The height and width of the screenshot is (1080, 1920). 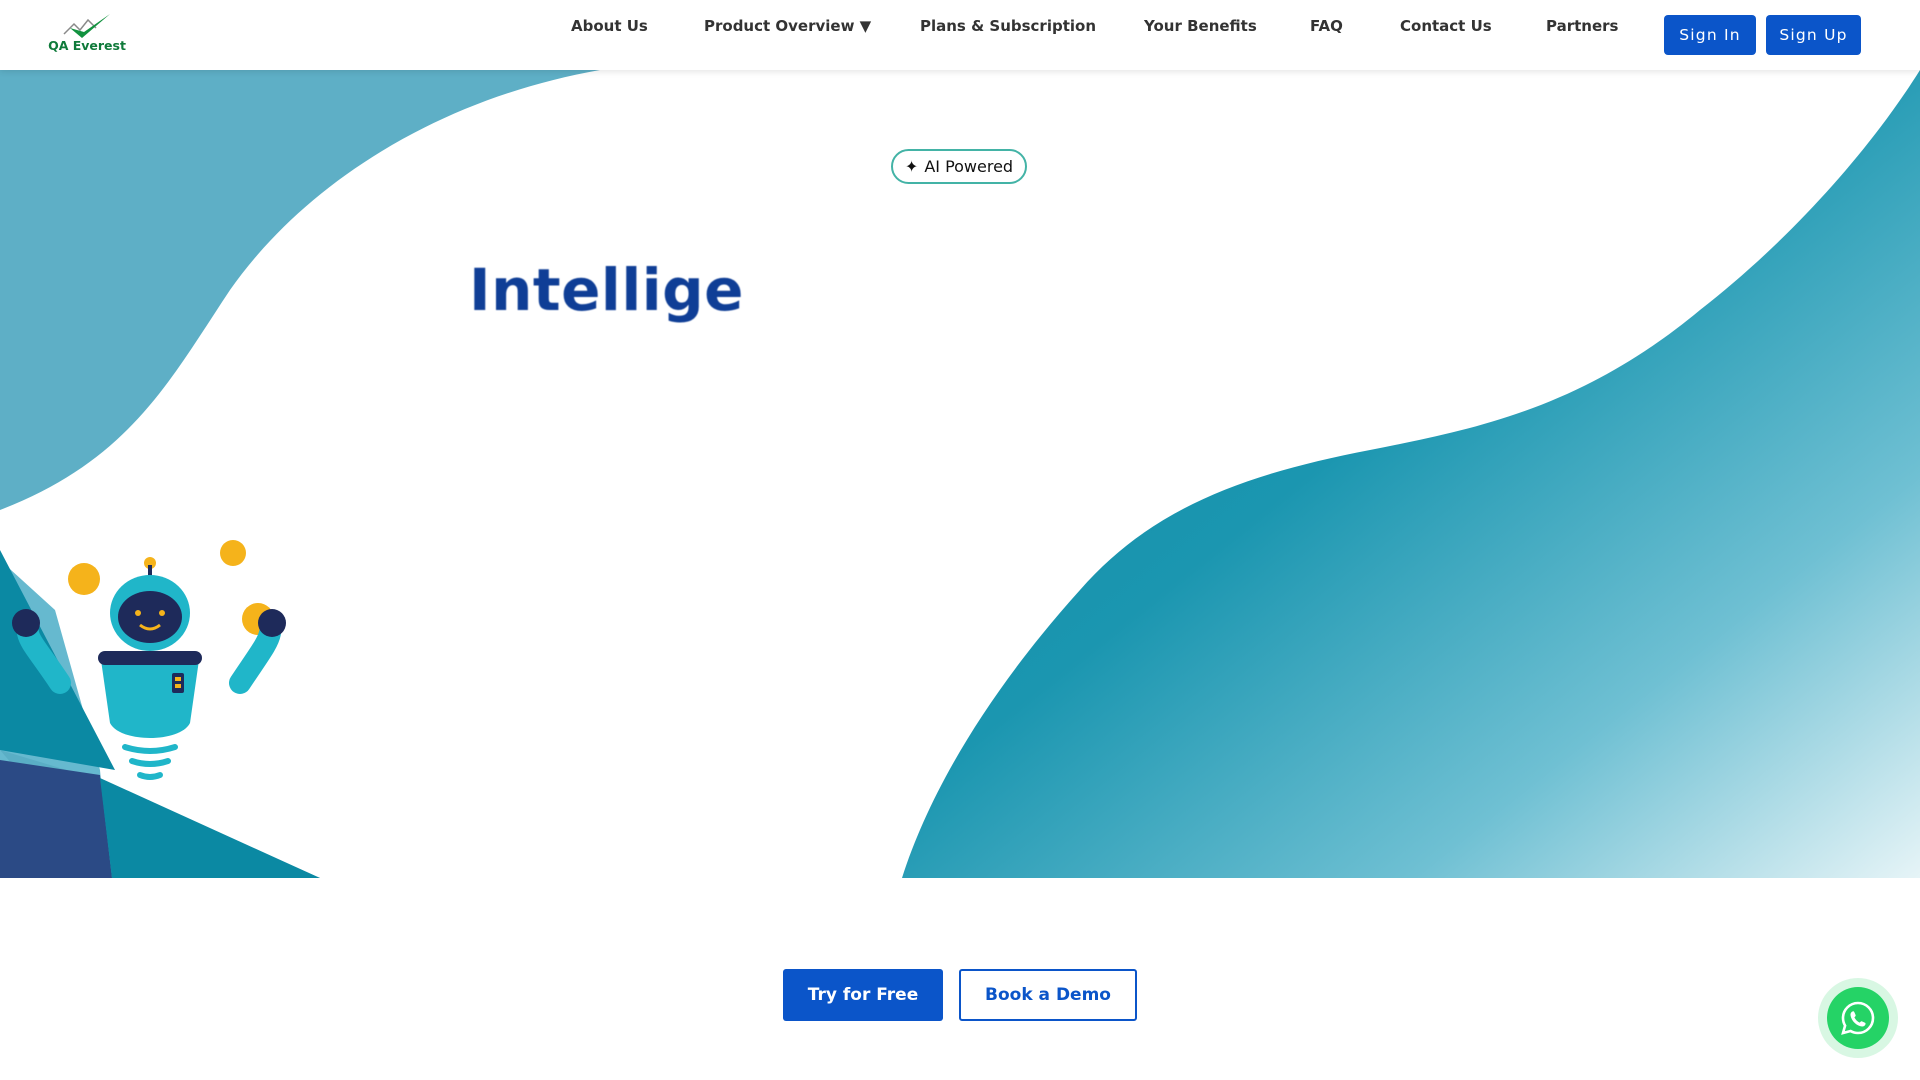 What do you see at coordinates (1582, 26) in the screenshot?
I see `nav-partners: Partners` at bounding box center [1582, 26].